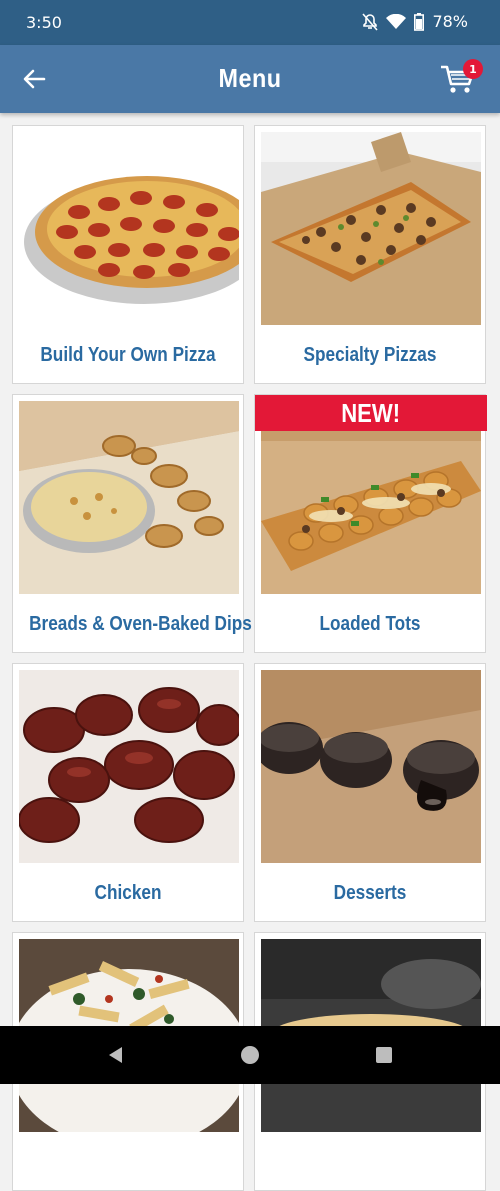 Image resolution: width=500 pixels, height=1191 pixels. I want to click on nav-home-icon, so click(250, 1055).